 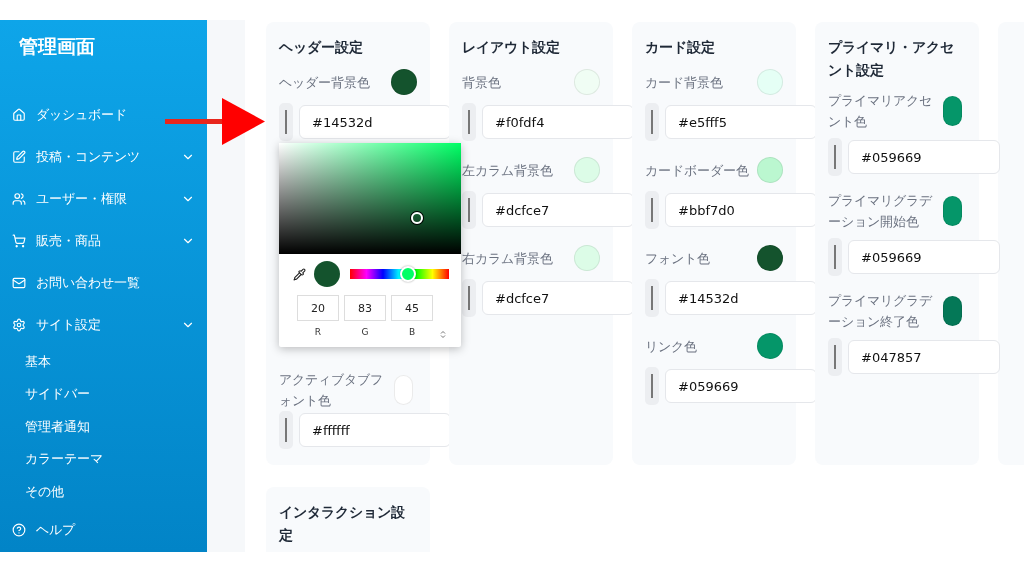 I want to click on help-icon, so click(x=19, y=529).